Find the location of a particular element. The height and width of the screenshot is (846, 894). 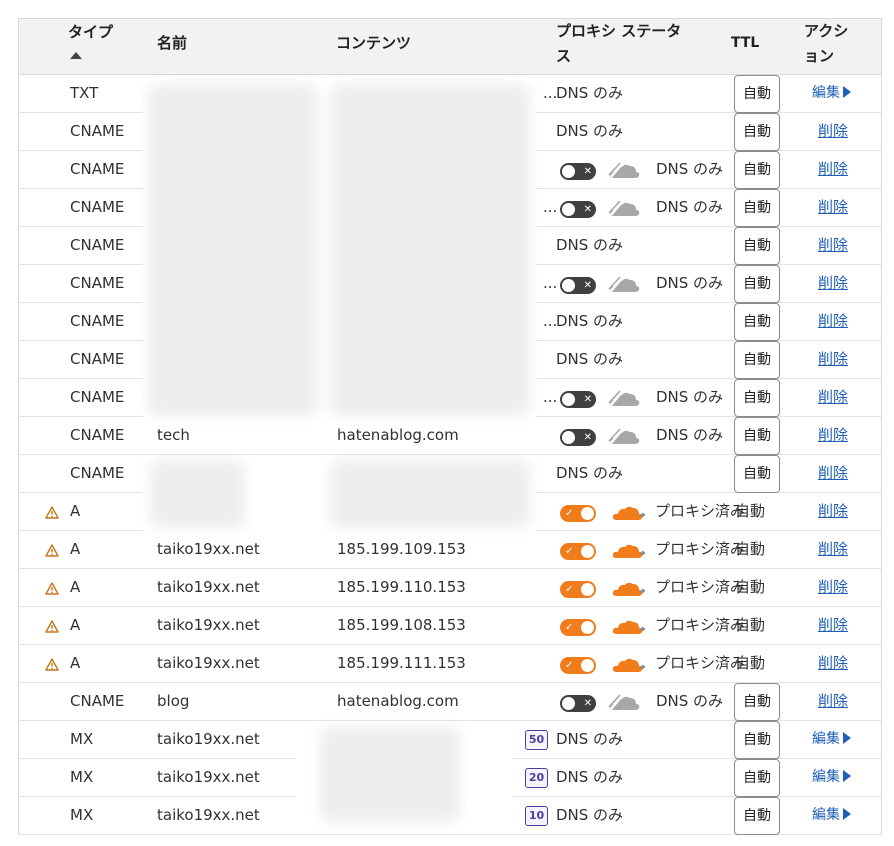

table-row: CNAME blog hatenablog.com ✕ DNS のみ 自動 削除 is located at coordinates (450, 702).